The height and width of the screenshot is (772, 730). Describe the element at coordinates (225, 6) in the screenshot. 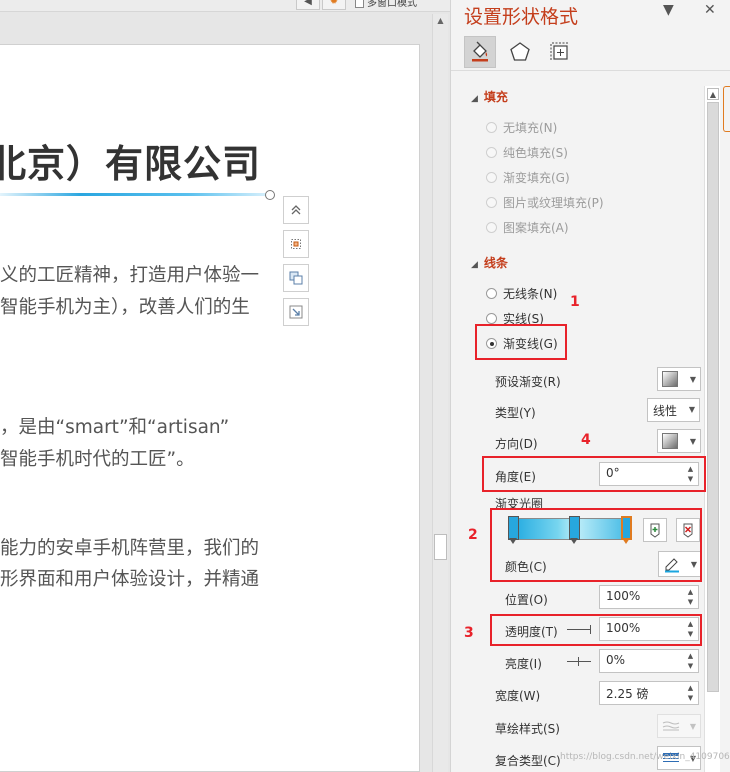

I see `top-toolbar-strip: ◀ ✹ 多窗口模式` at that location.